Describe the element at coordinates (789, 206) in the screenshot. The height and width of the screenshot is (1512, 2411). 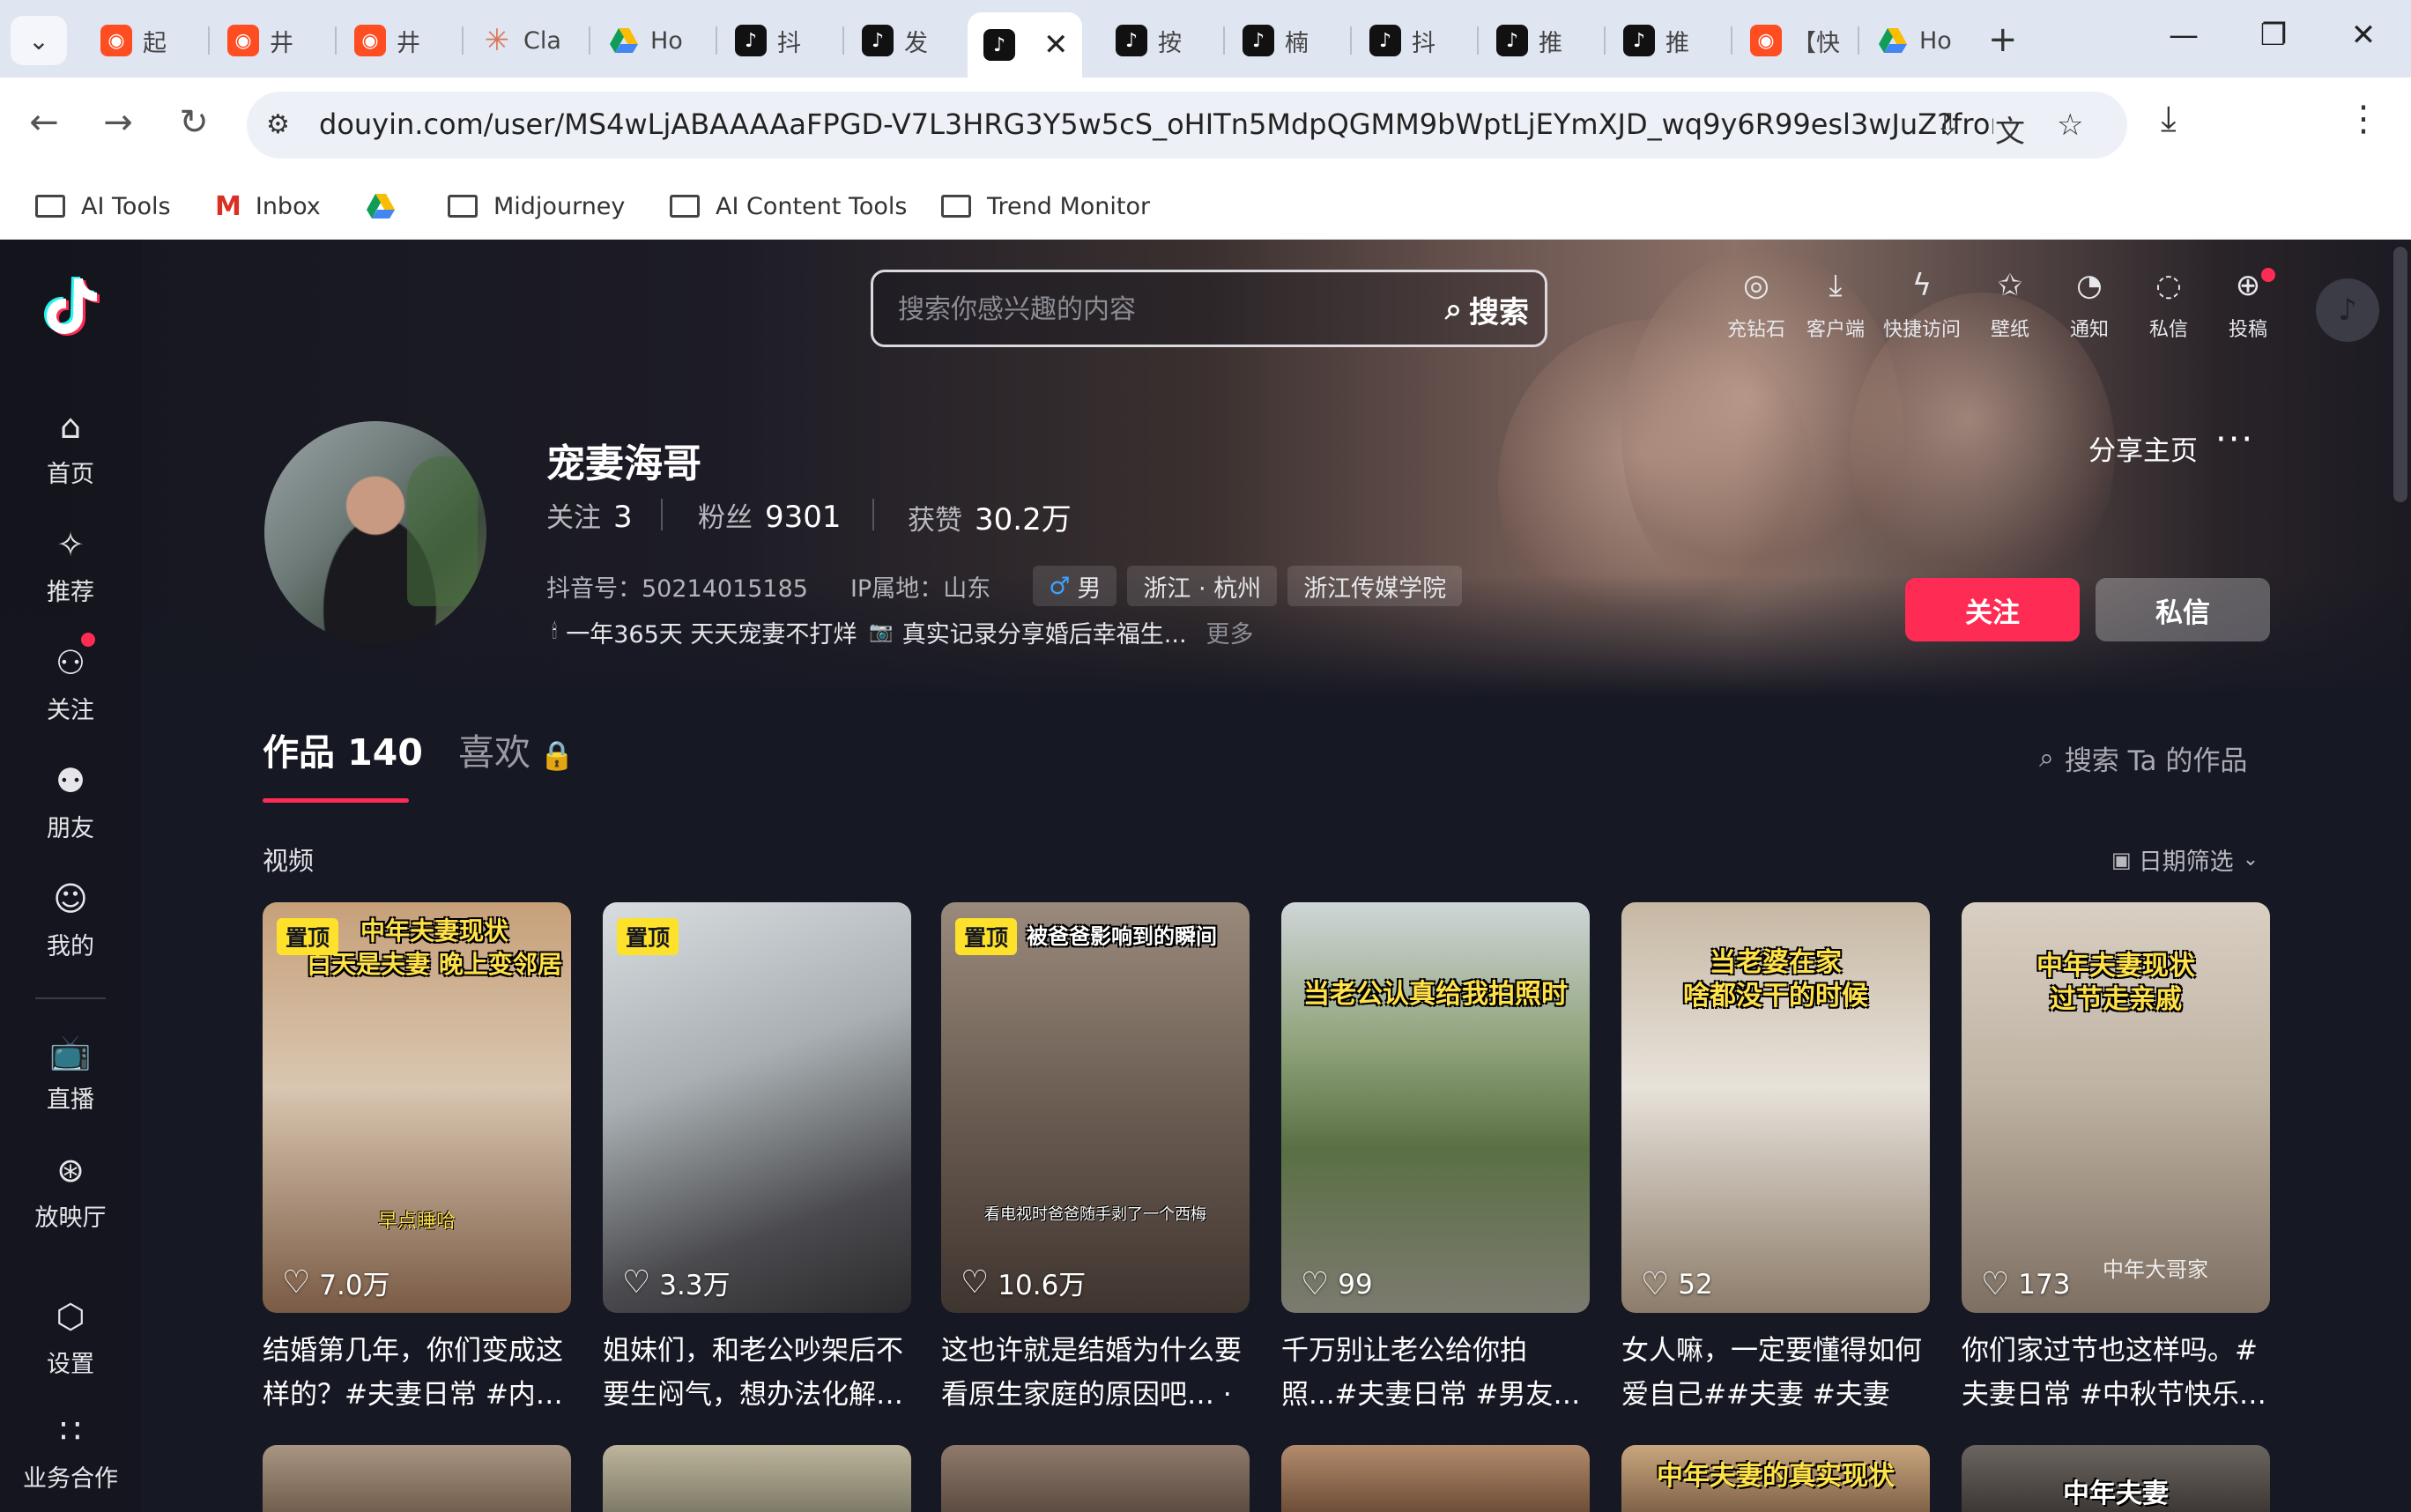
I see `bookmark-ai-content-tools: AI Content Tools` at that location.